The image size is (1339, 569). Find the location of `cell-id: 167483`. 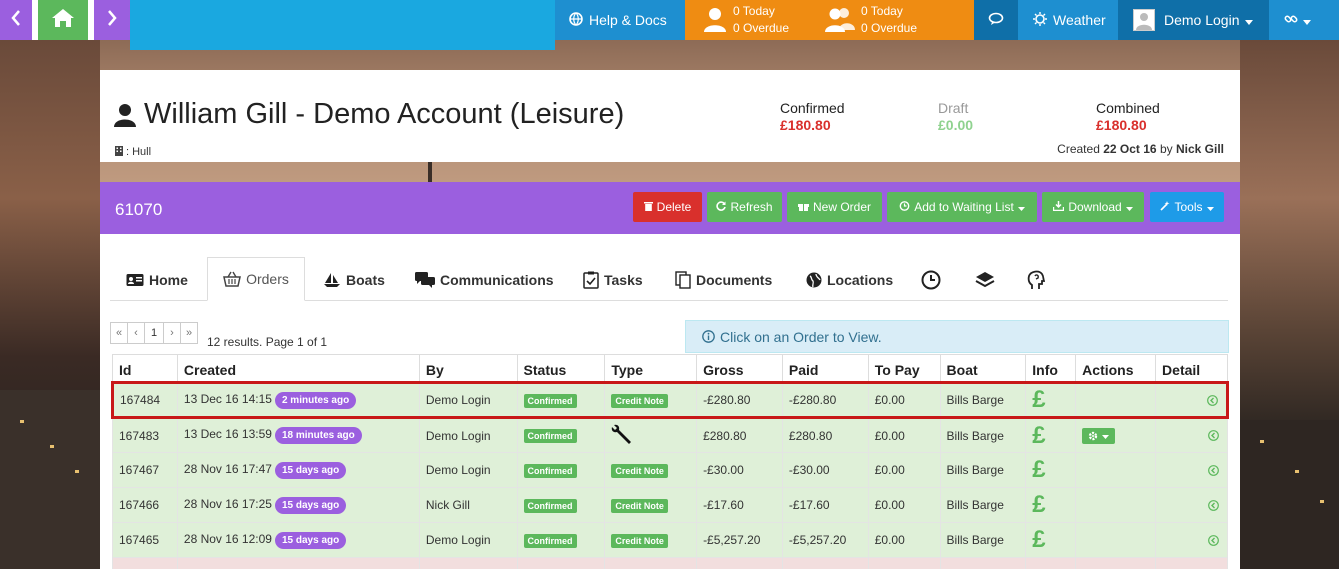

cell-id: 167483 is located at coordinates (145, 435).